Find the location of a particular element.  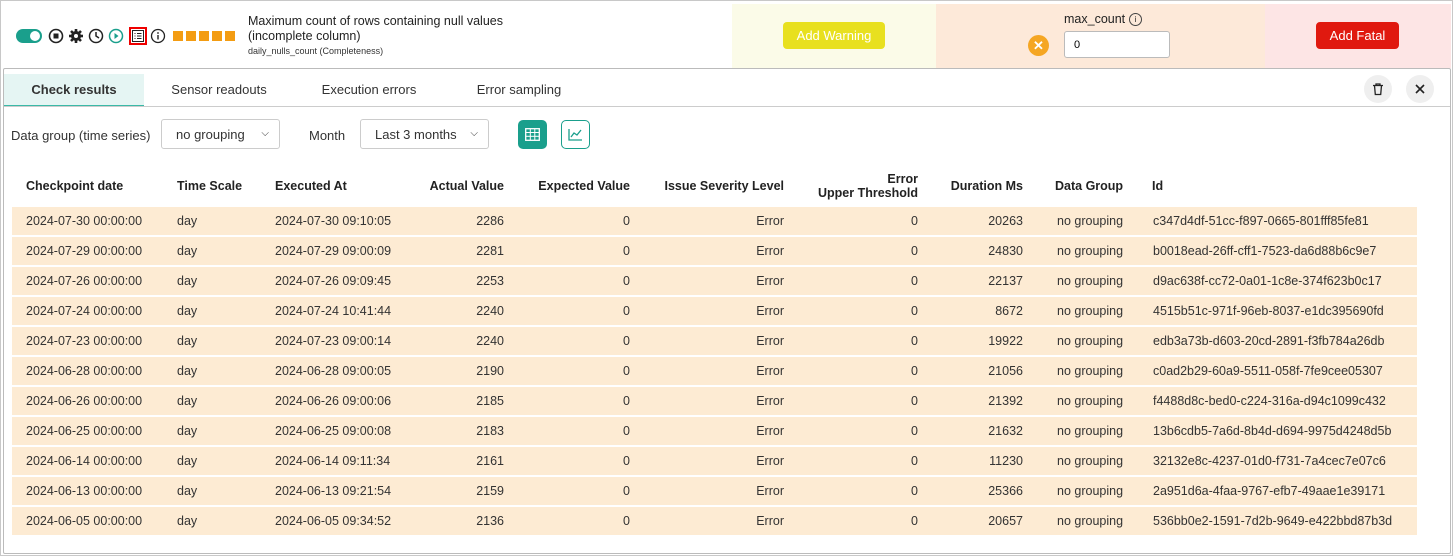

info-icon: i is located at coordinates (1136, 19).